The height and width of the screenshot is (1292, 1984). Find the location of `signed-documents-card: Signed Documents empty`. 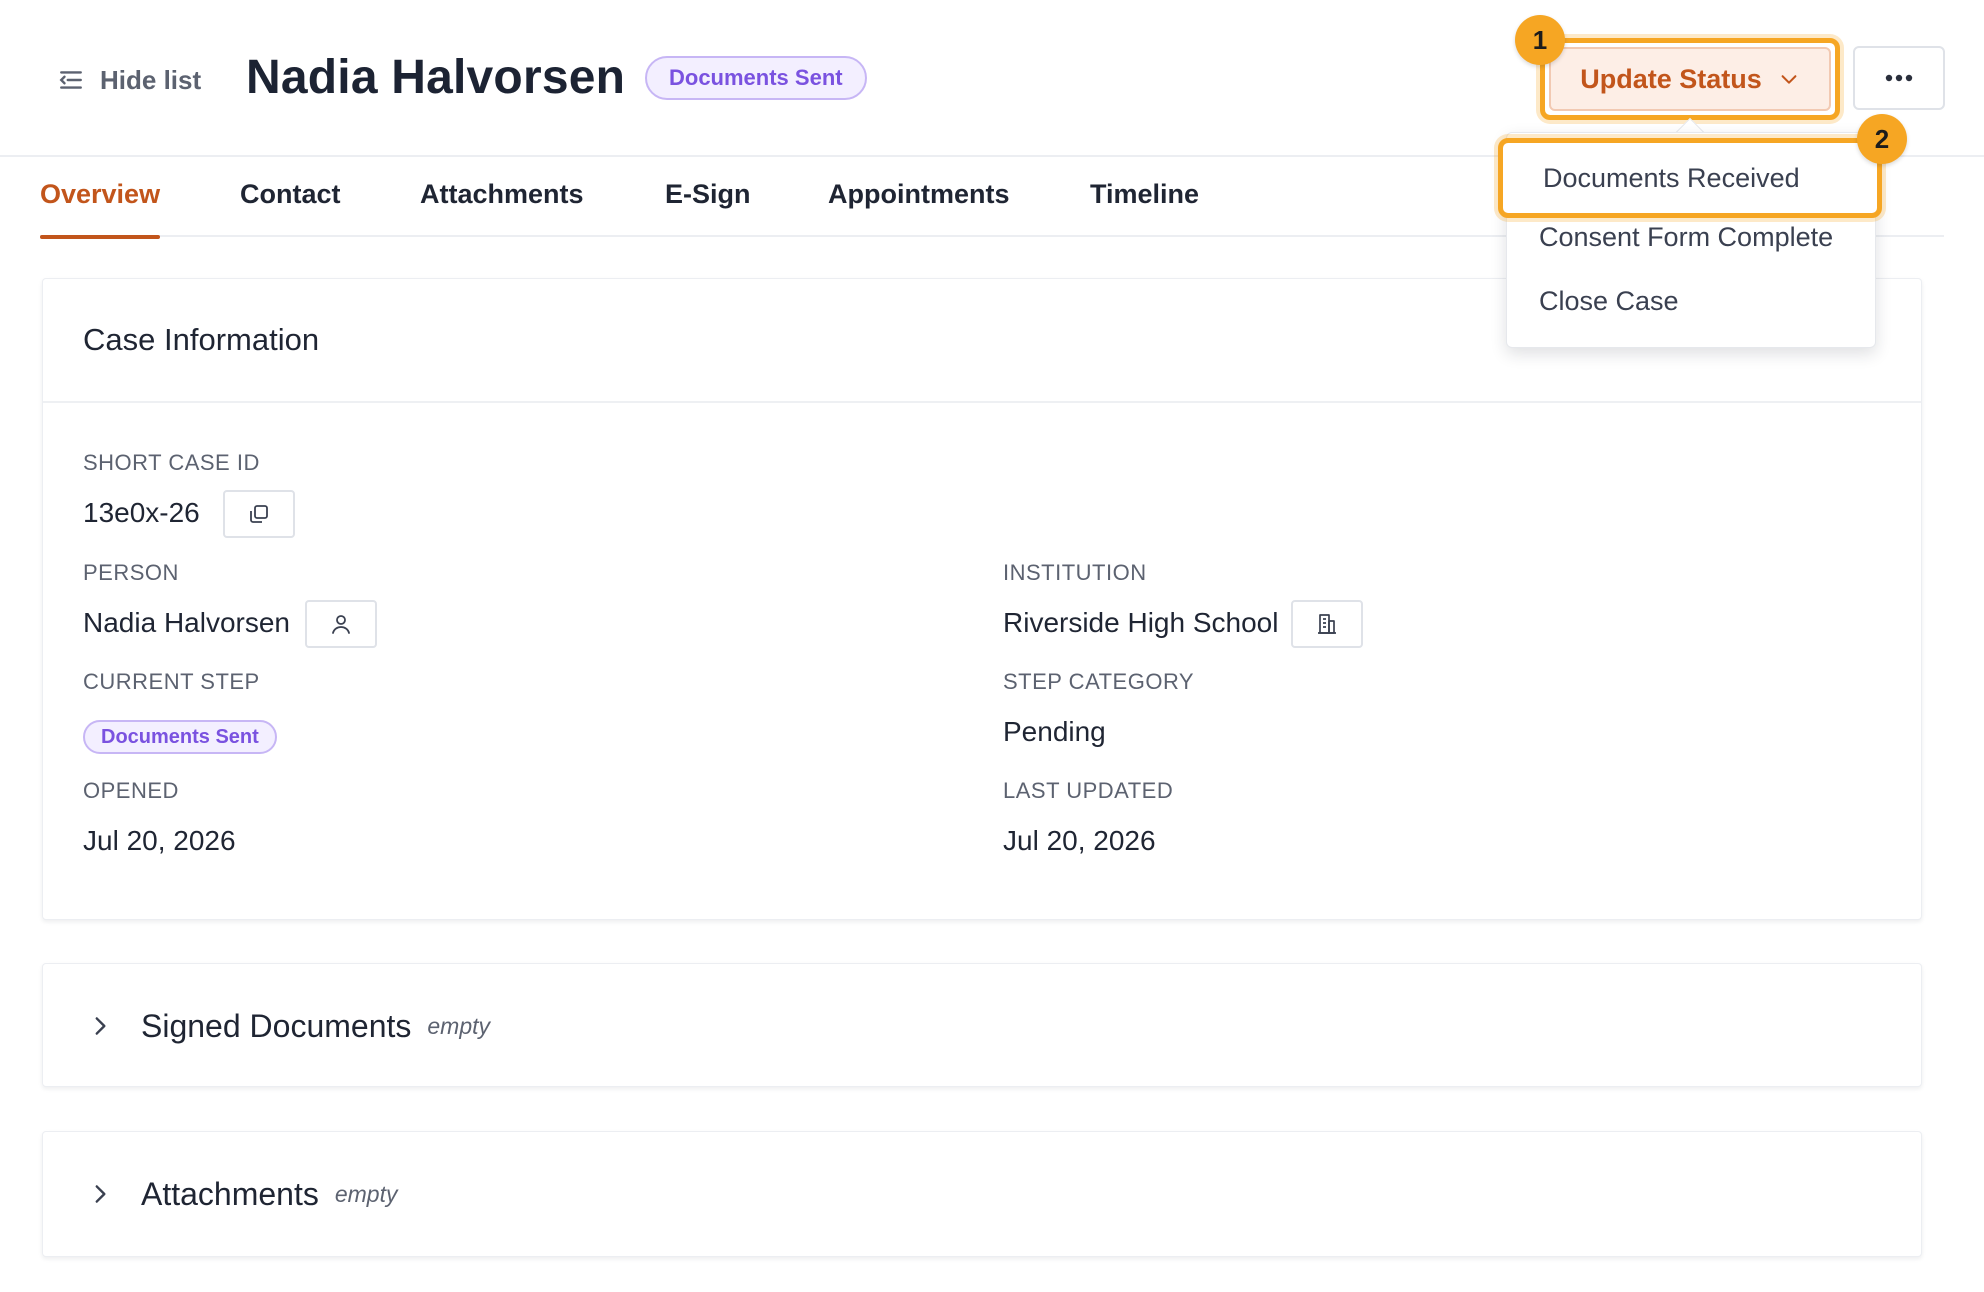

signed-documents-card: Signed Documents empty is located at coordinates (982, 1025).